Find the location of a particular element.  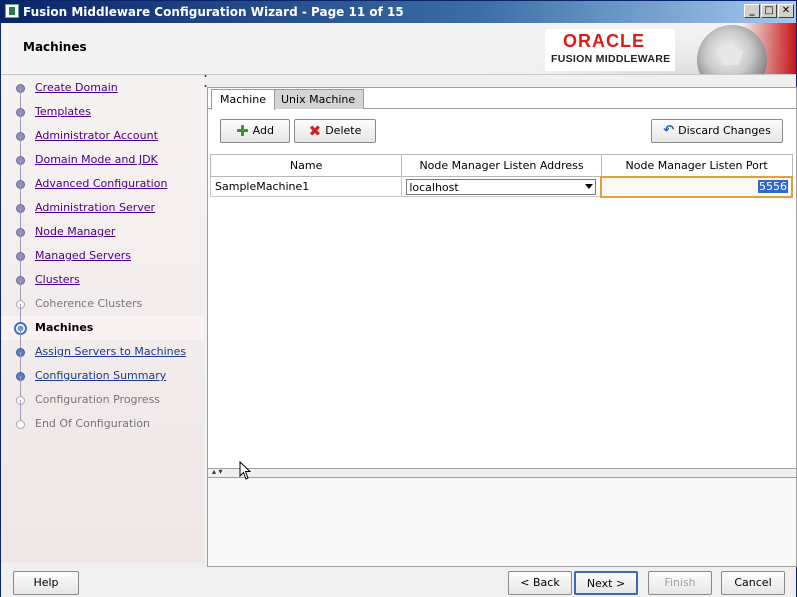

page-title: Machines is located at coordinates (55, 47).